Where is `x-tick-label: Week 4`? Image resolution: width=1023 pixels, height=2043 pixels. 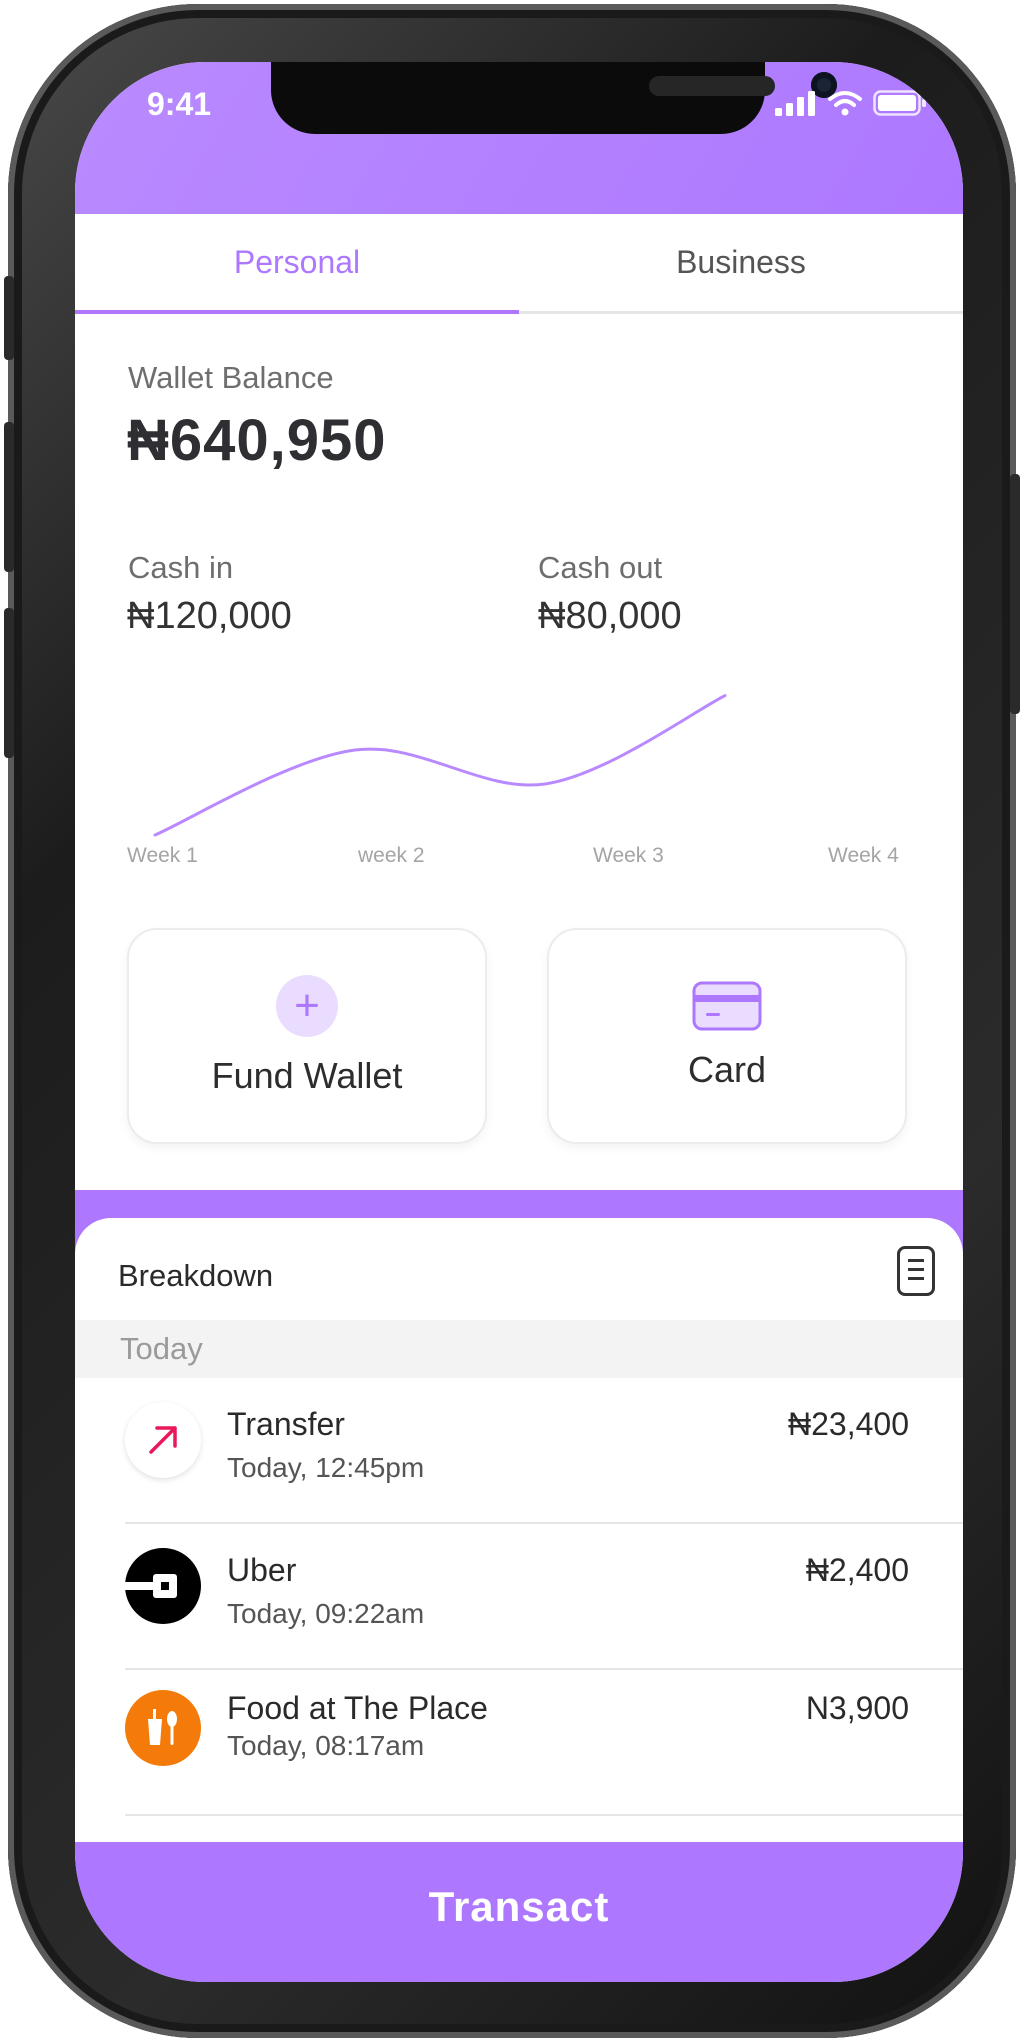
x-tick-label: Week 4 is located at coordinates (863, 855).